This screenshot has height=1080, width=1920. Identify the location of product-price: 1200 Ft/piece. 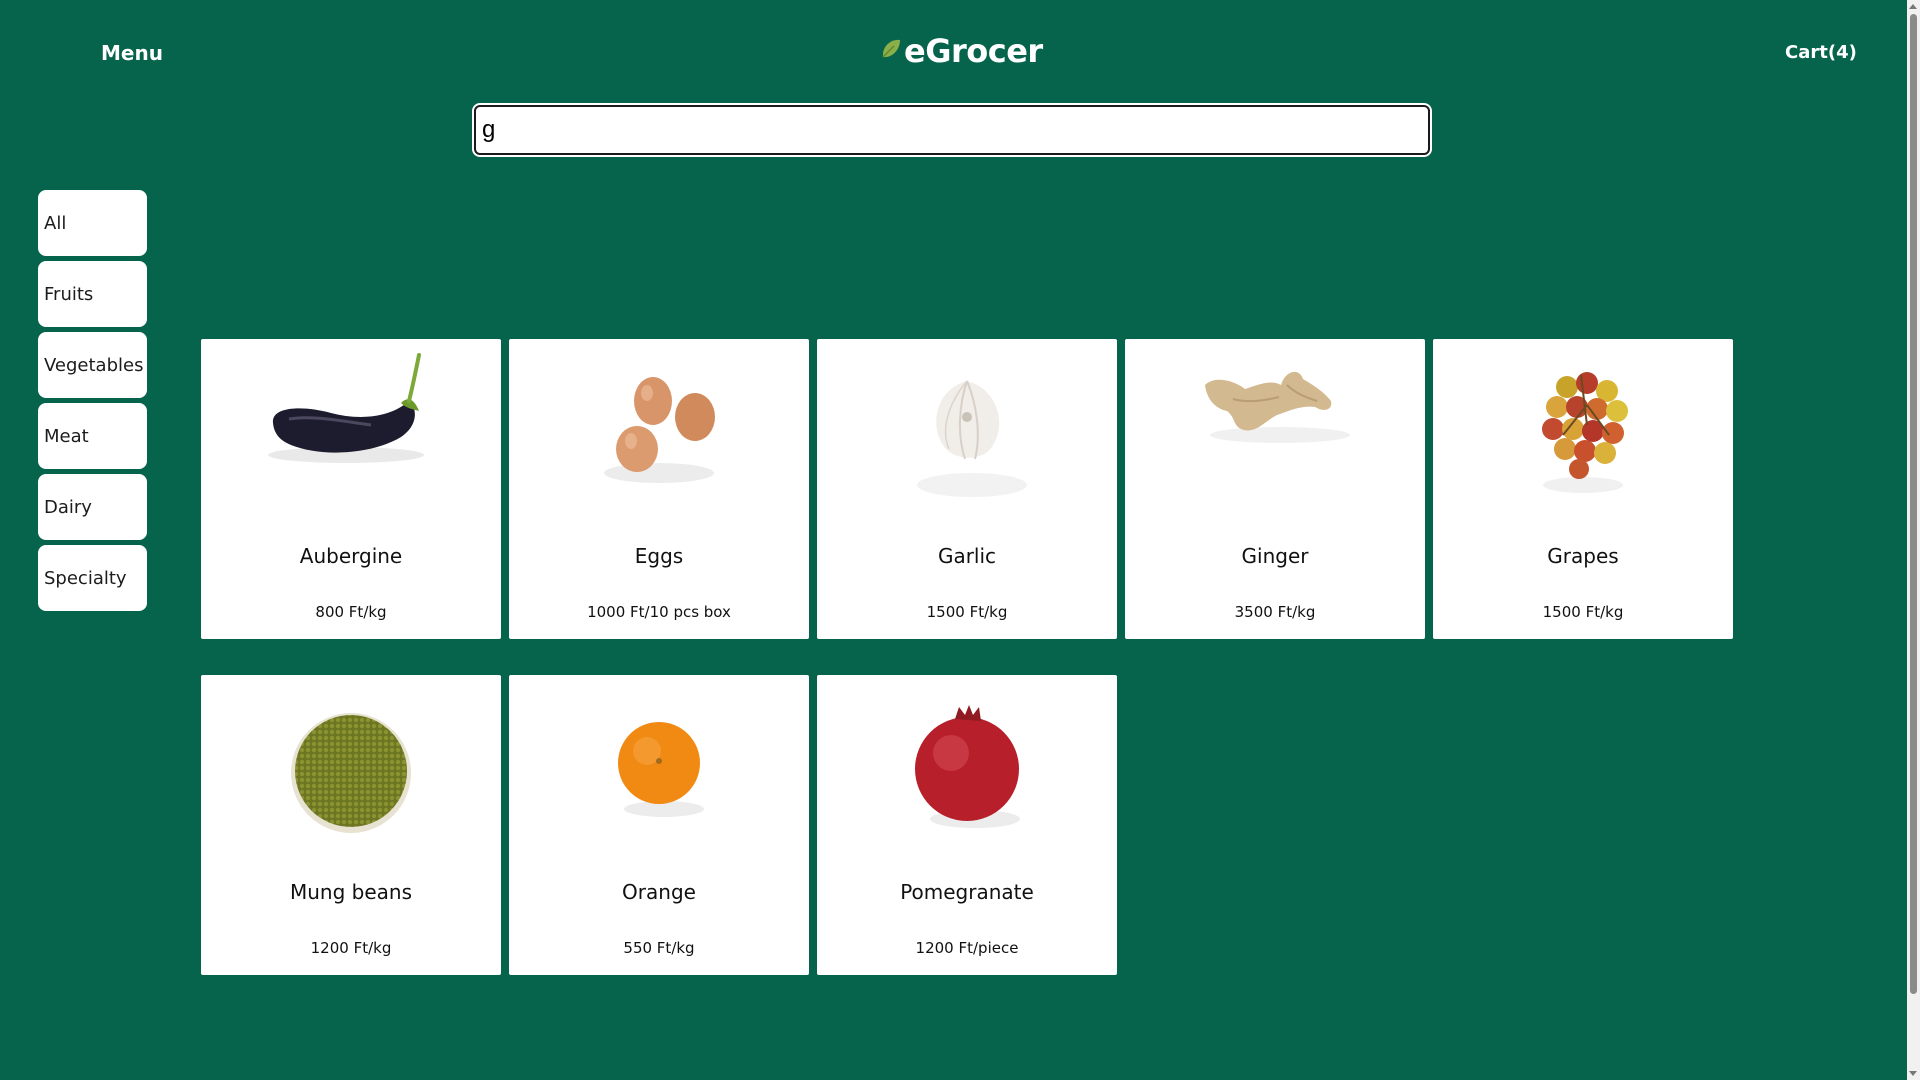
(967, 948).